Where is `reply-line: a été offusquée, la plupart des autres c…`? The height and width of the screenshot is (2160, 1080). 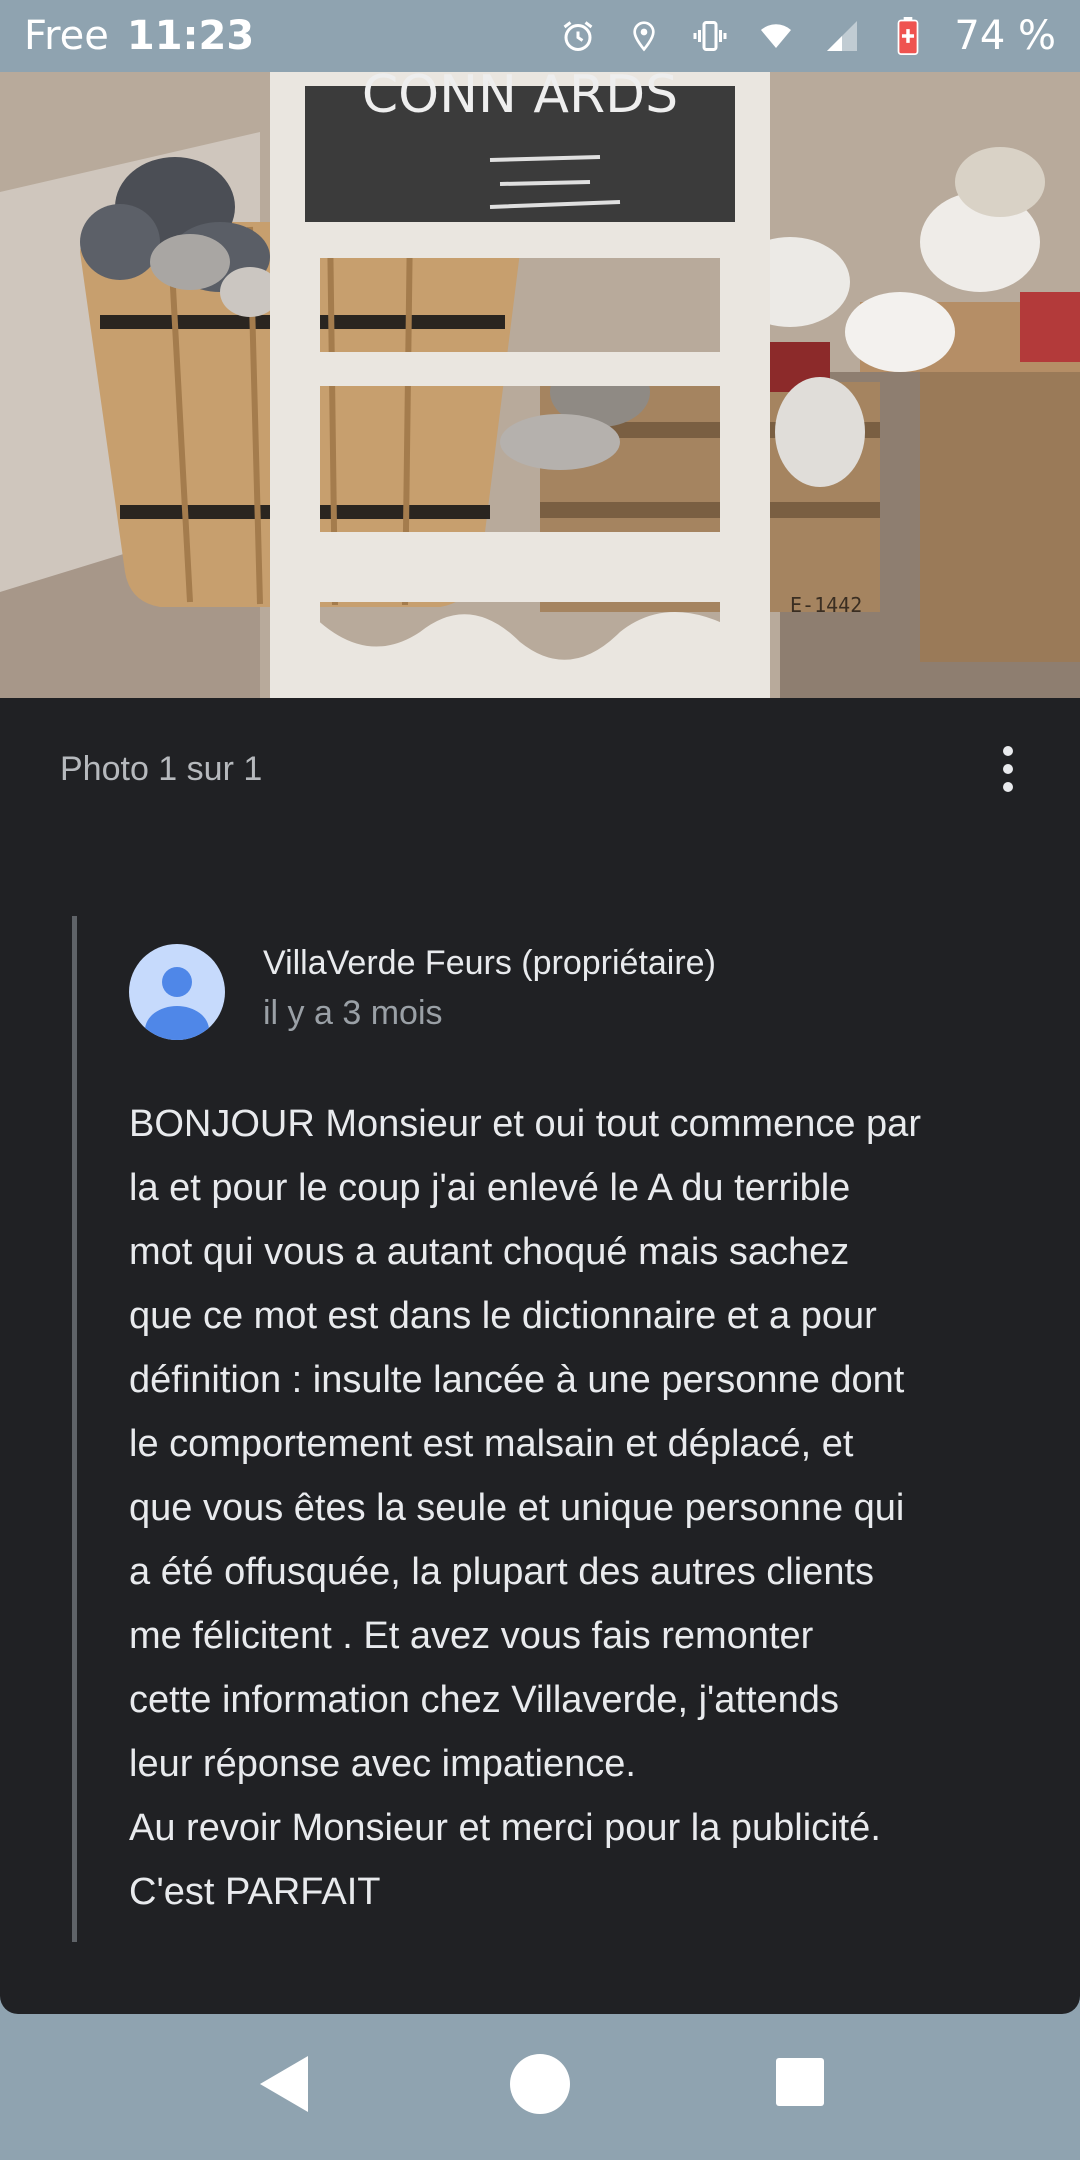 reply-line: a été offusquée, la plupart des autres c… is located at coordinates (502, 1572).